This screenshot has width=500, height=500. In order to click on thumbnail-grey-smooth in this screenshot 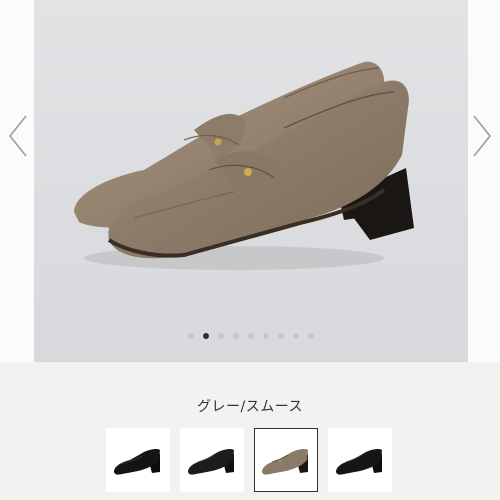, I will do `click(286, 460)`.